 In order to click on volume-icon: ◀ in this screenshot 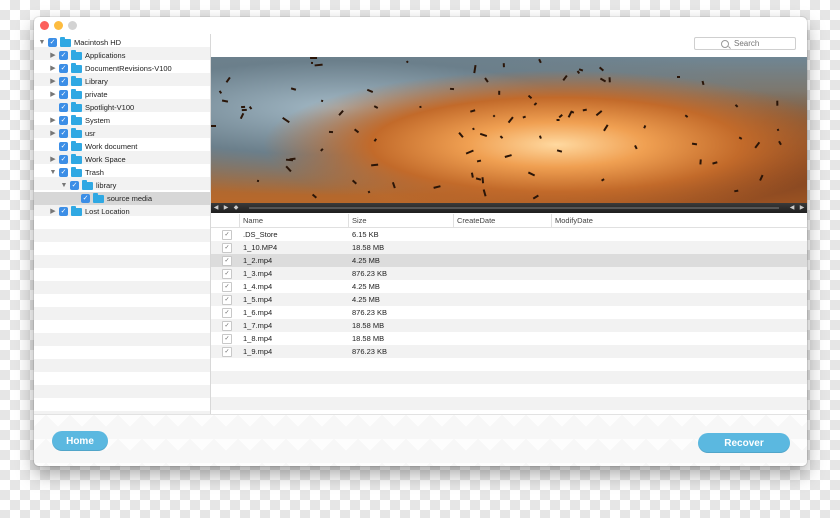, I will do `click(792, 208)`.